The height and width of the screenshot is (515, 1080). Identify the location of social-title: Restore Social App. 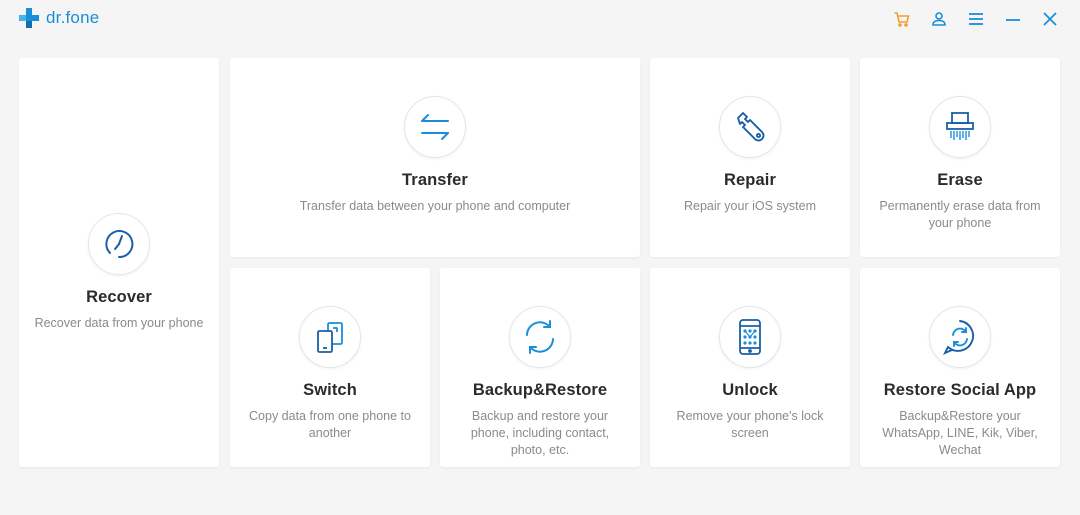
(960, 390).